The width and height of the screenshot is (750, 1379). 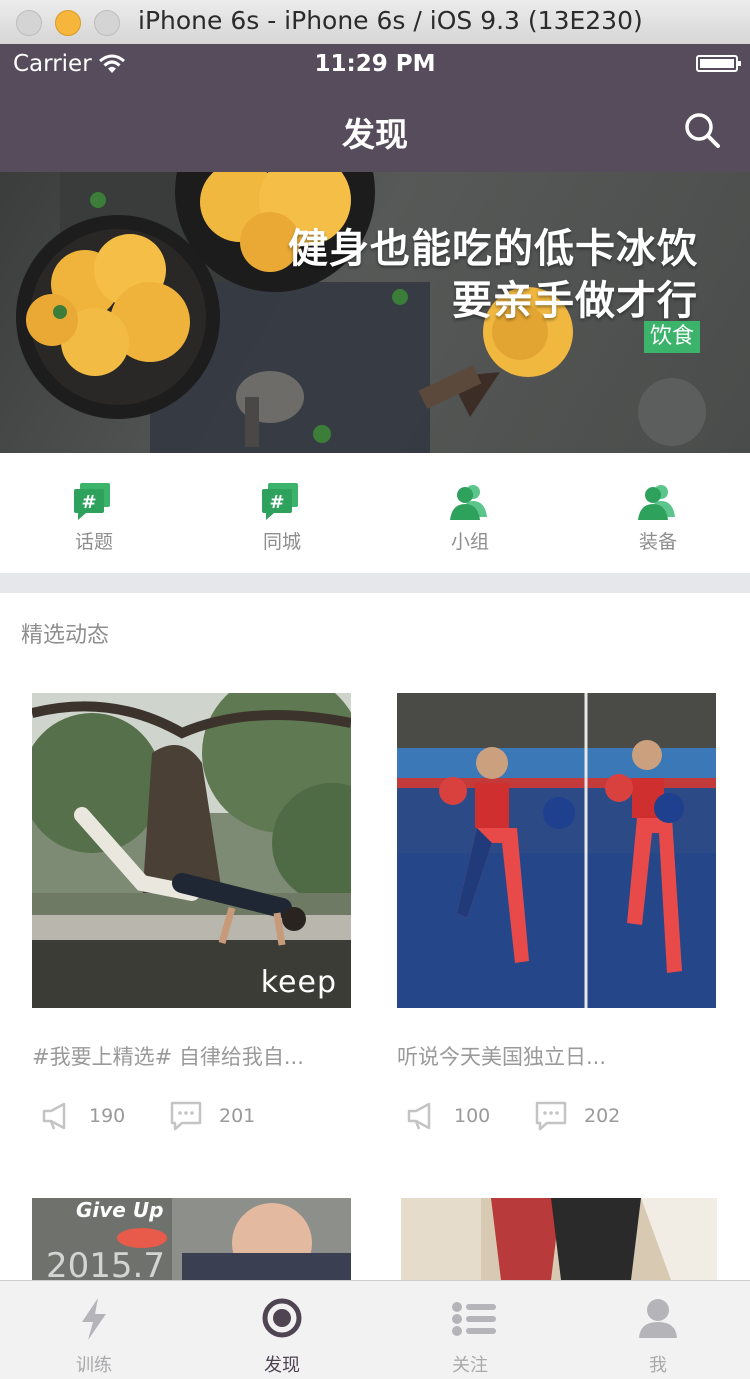 I want to click on tab-discover: 发现, so click(x=282, y=1330).